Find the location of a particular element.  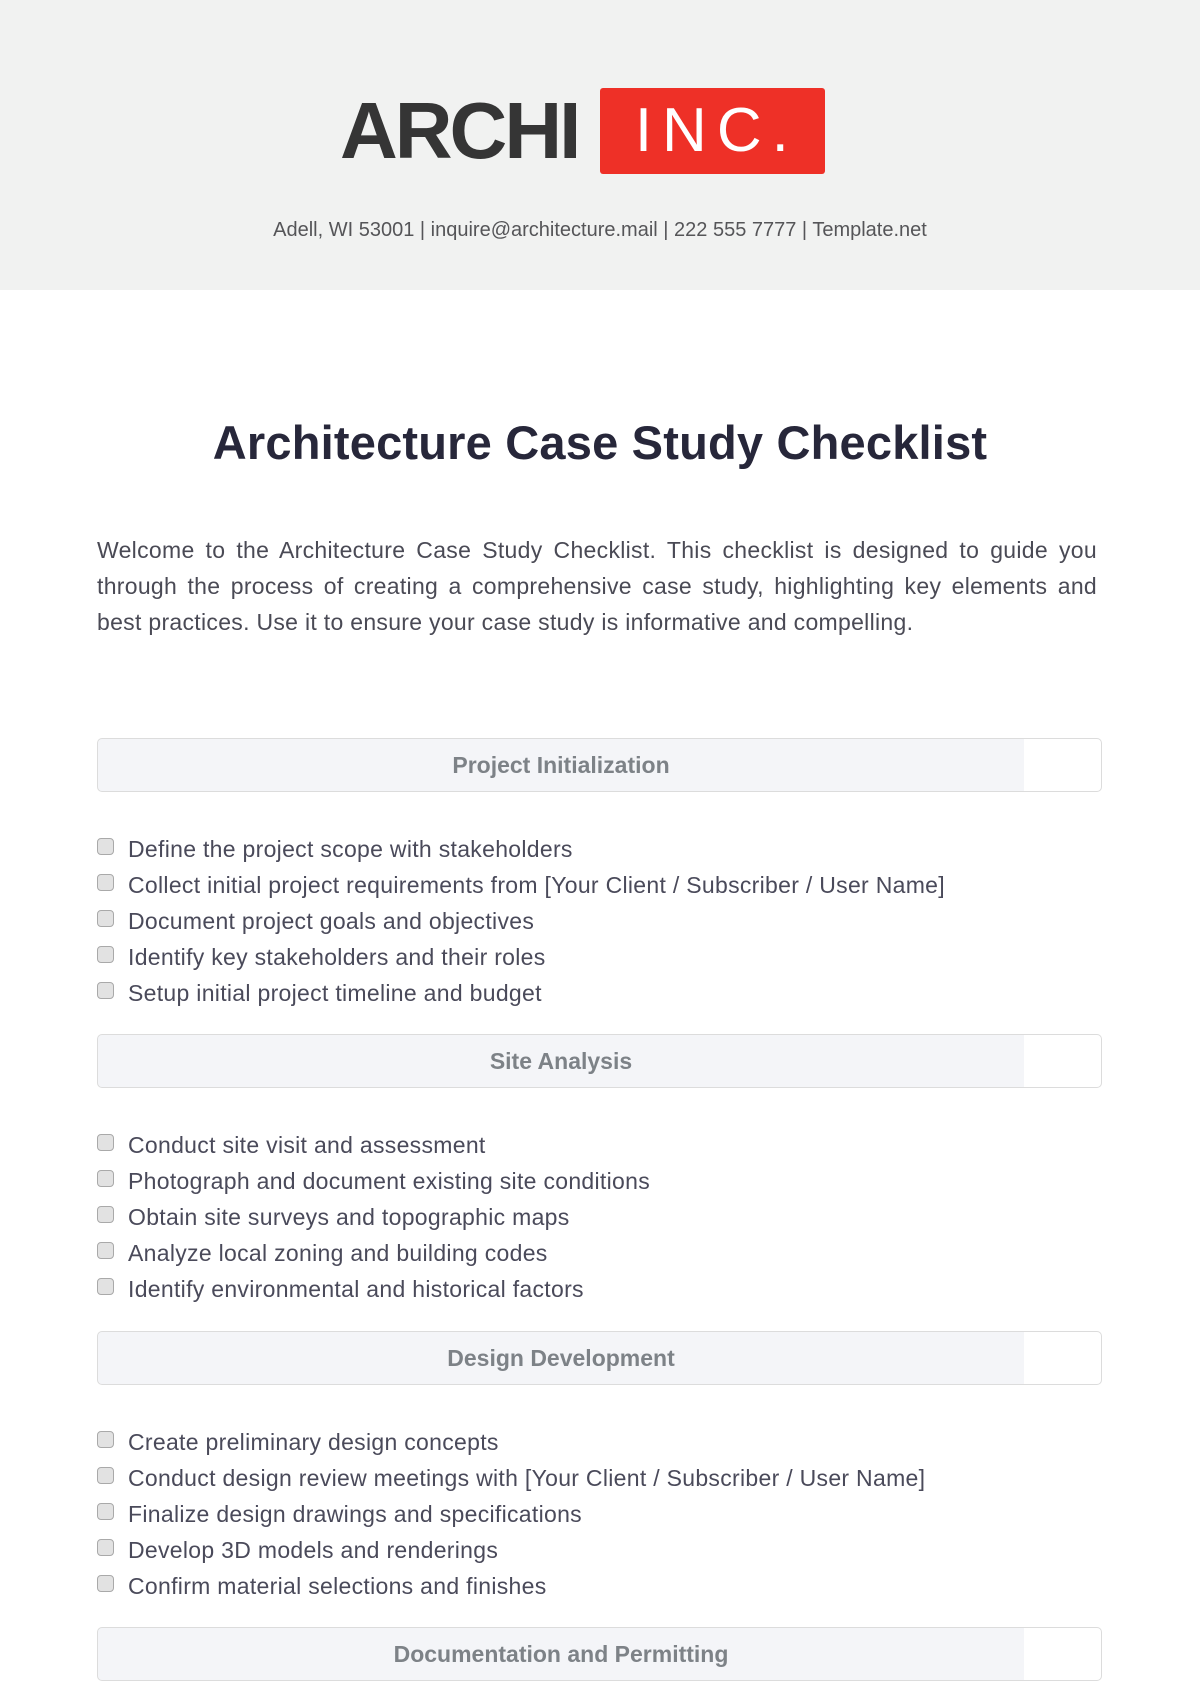

checklist-item: Conduct site visit and assessment is located at coordinates (373, 1145).